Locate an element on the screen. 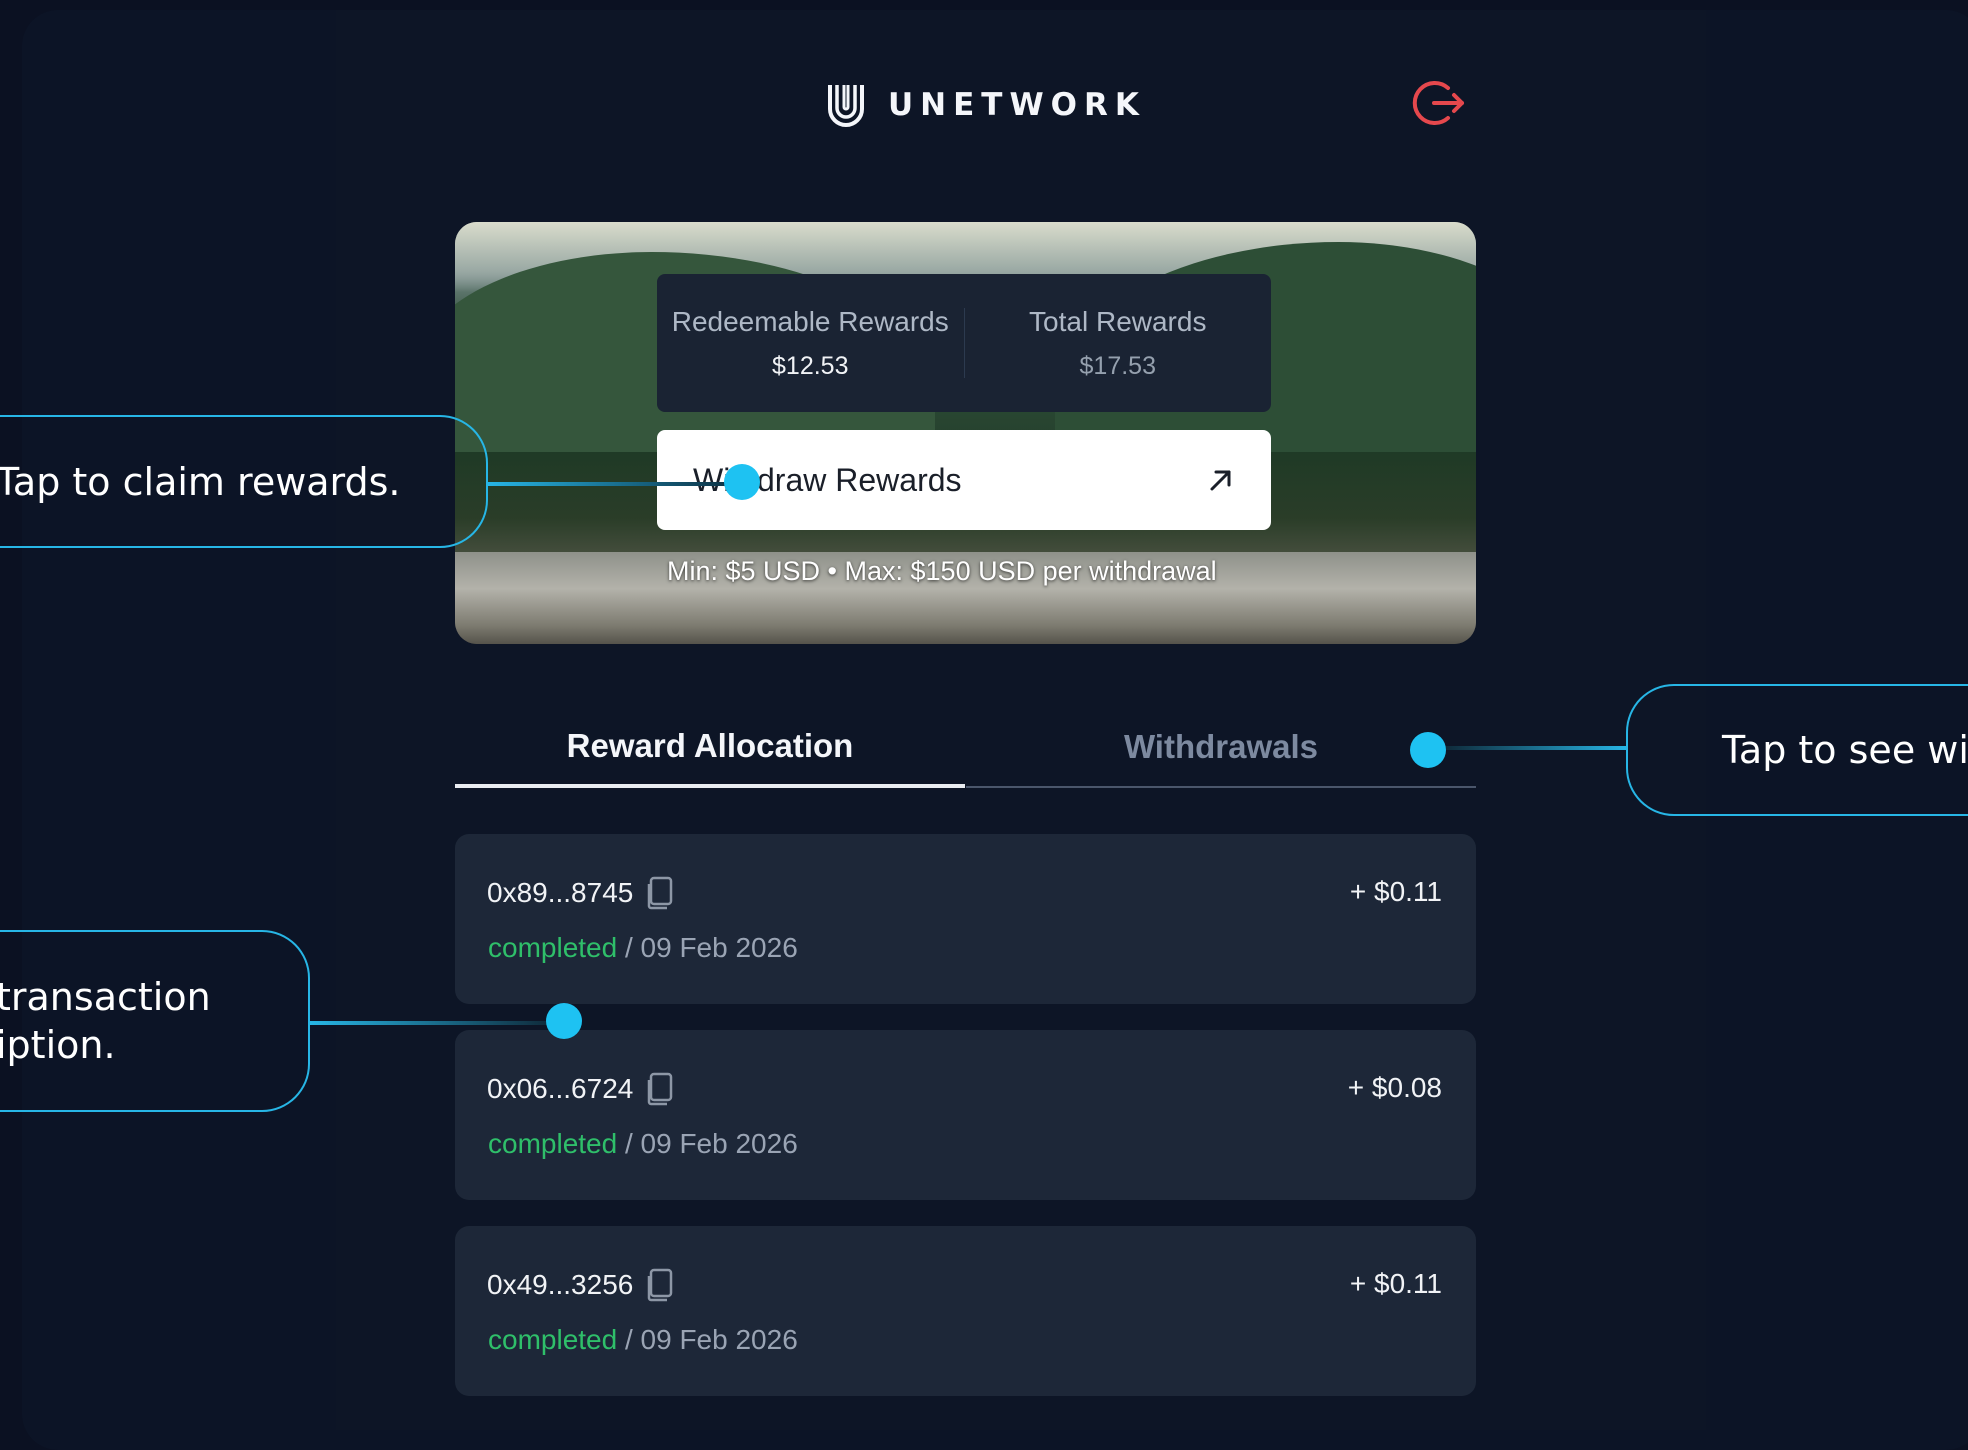  logout-button is located at coordinates (1439, 103).